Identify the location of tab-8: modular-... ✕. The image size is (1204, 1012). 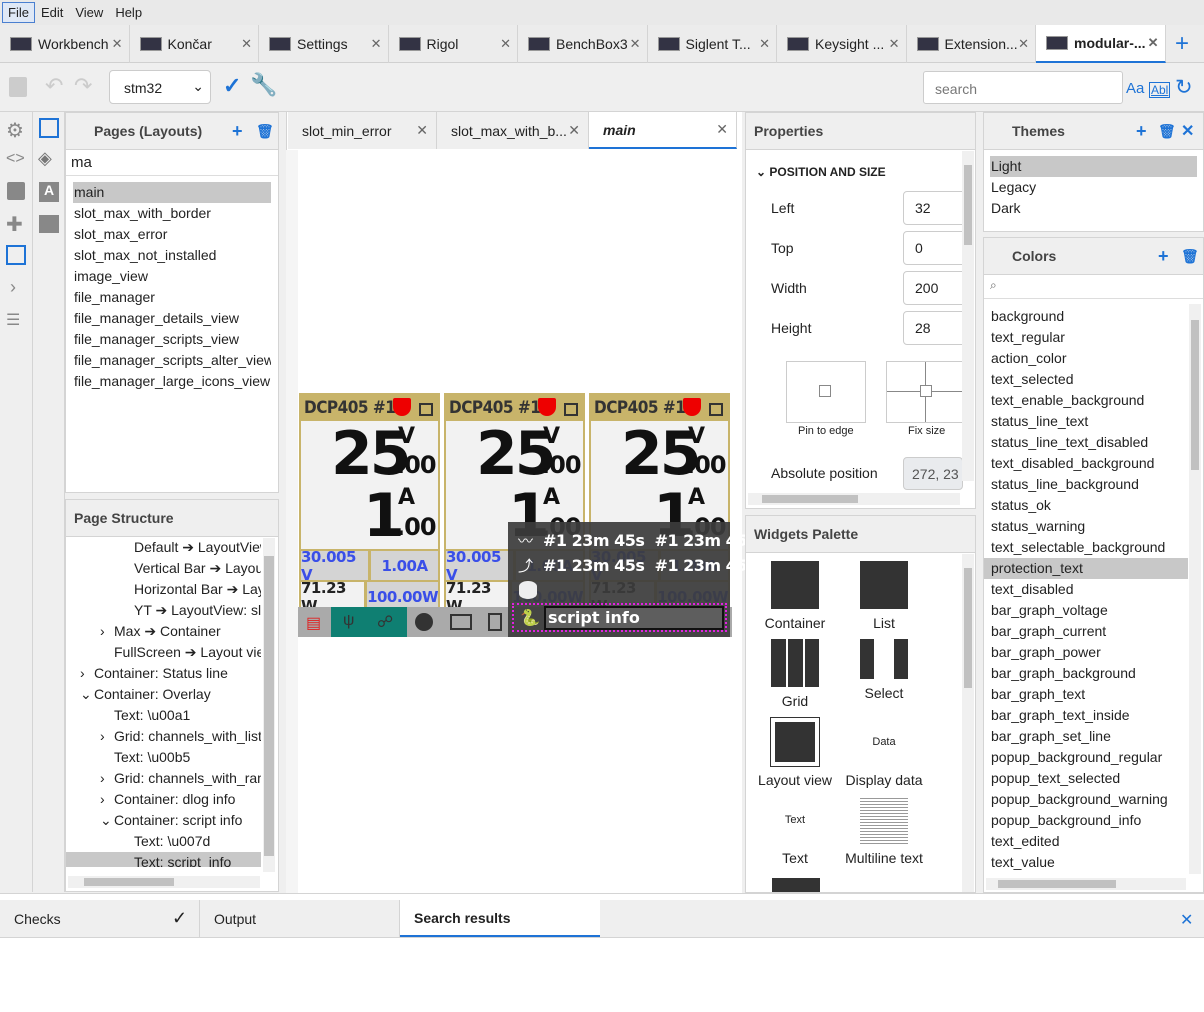
(1101, 44).